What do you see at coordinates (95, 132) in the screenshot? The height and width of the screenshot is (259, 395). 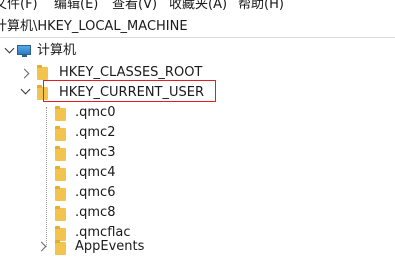 I see `tree-label: .qmc2` at bounding box center [95, 132].